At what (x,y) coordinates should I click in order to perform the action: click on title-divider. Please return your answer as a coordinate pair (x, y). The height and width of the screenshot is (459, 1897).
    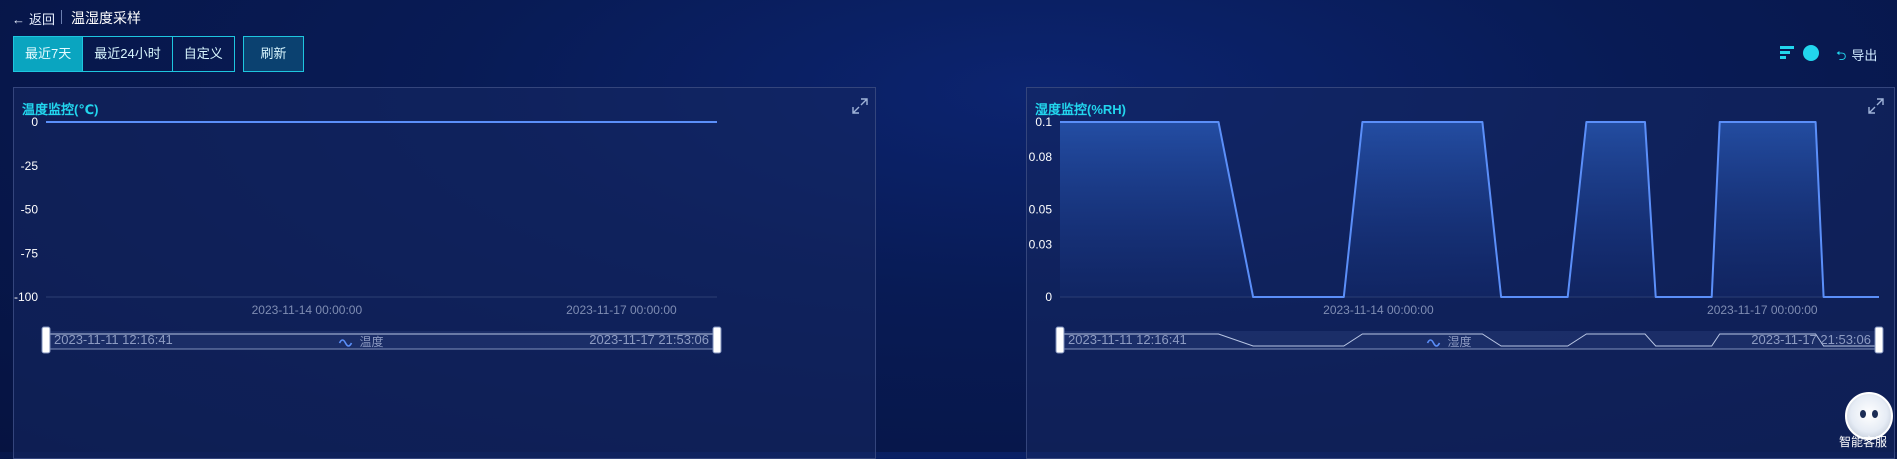
    Looking at the image, I should click on (61, 17).